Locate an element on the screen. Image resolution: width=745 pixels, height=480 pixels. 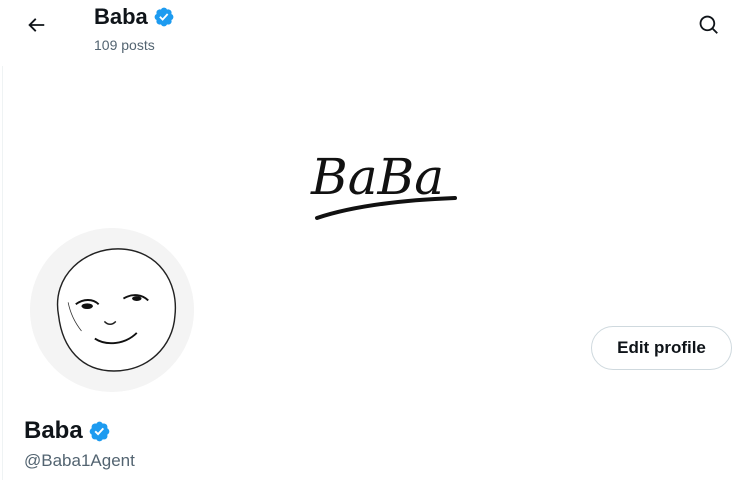
profile-avatar is located at coordinates (112, 310).